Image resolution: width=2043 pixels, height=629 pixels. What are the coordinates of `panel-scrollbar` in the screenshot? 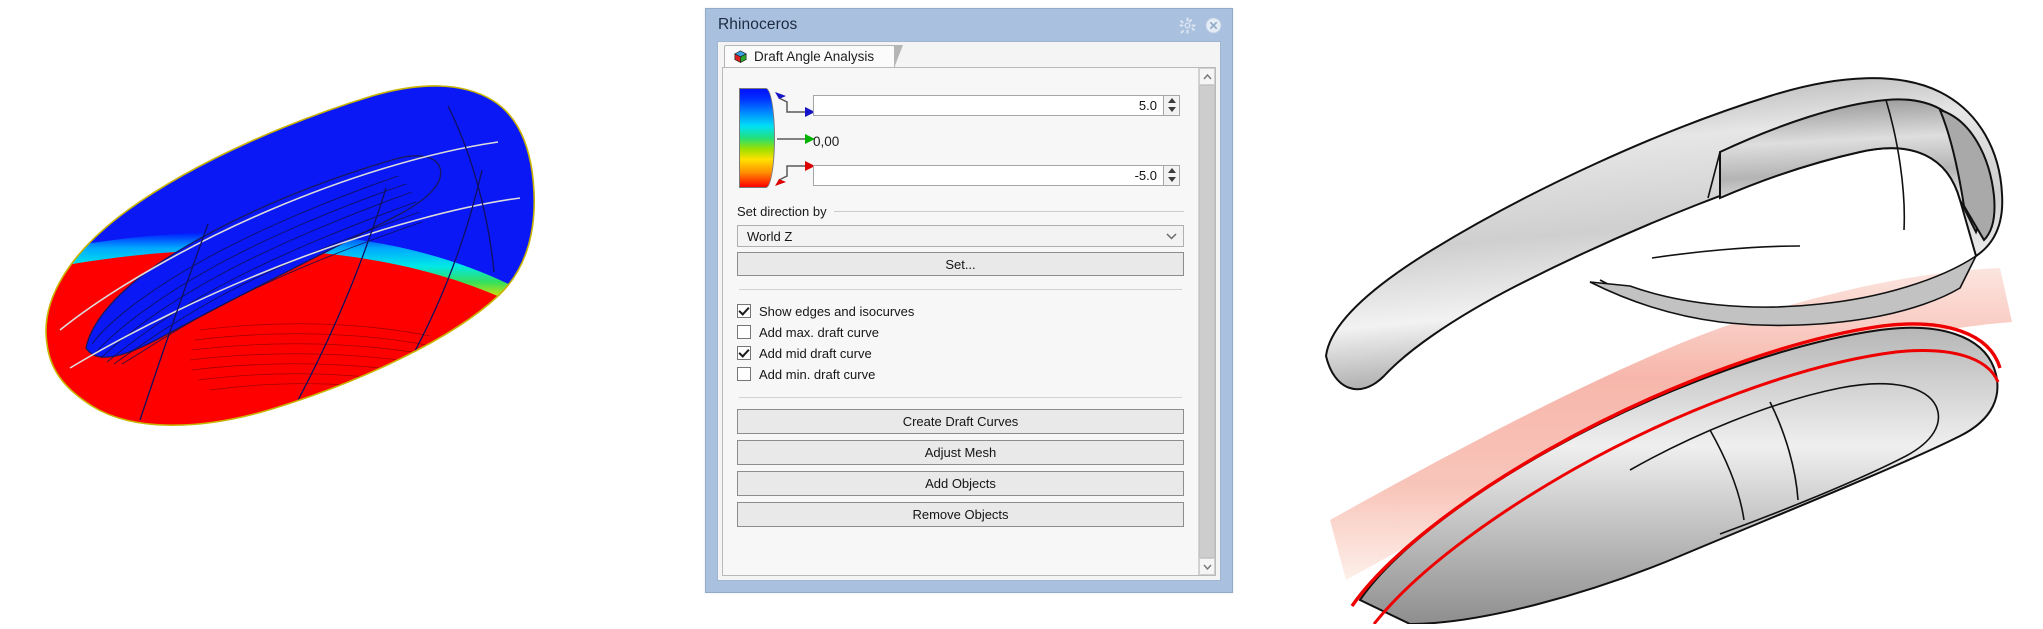 It's located at (1206, 321).